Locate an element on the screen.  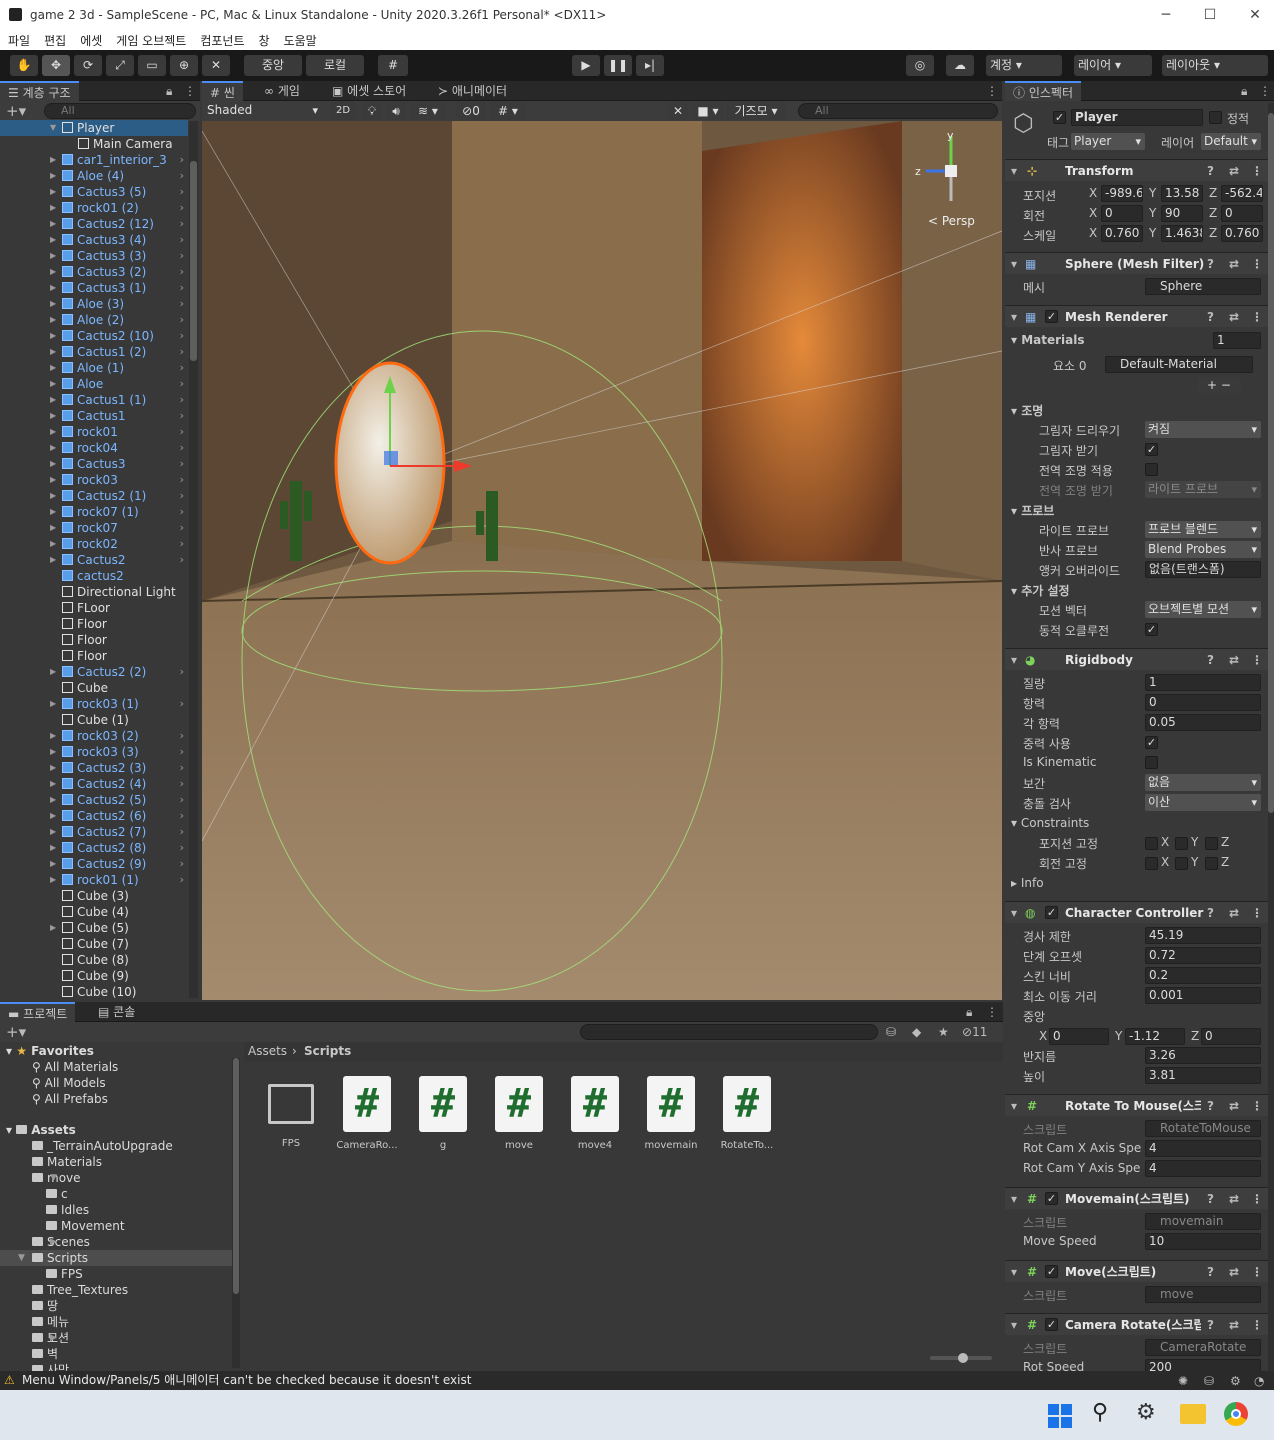
reflection-probes-dropdown: Blend Probes is located at coordinates (1203, 549).